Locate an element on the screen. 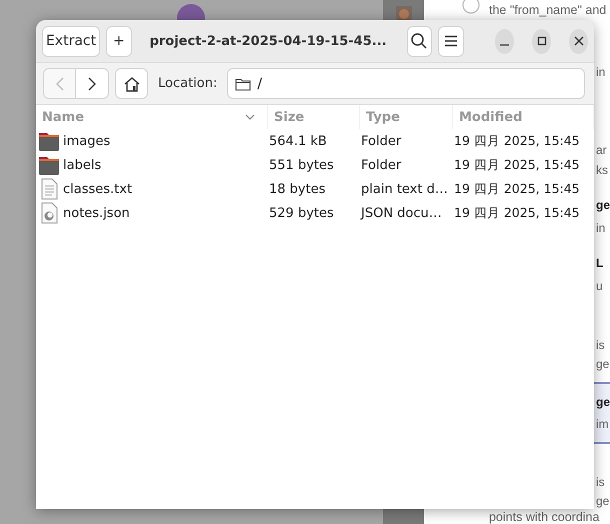  home-icon is located at coordinates (131, 84).